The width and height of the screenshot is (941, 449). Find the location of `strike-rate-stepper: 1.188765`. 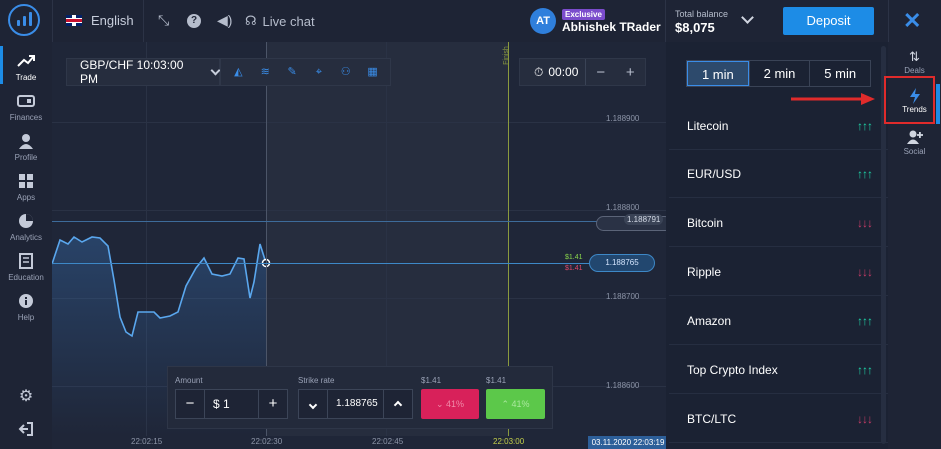

strike-rate-stepper: 1.188765 is located at coordinates (355, 404).